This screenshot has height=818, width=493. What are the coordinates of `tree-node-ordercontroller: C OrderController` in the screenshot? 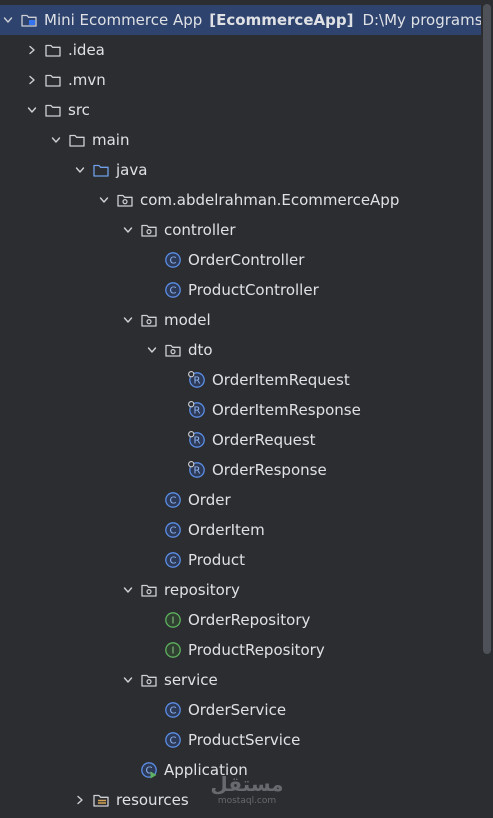 It's located at (240, 260).